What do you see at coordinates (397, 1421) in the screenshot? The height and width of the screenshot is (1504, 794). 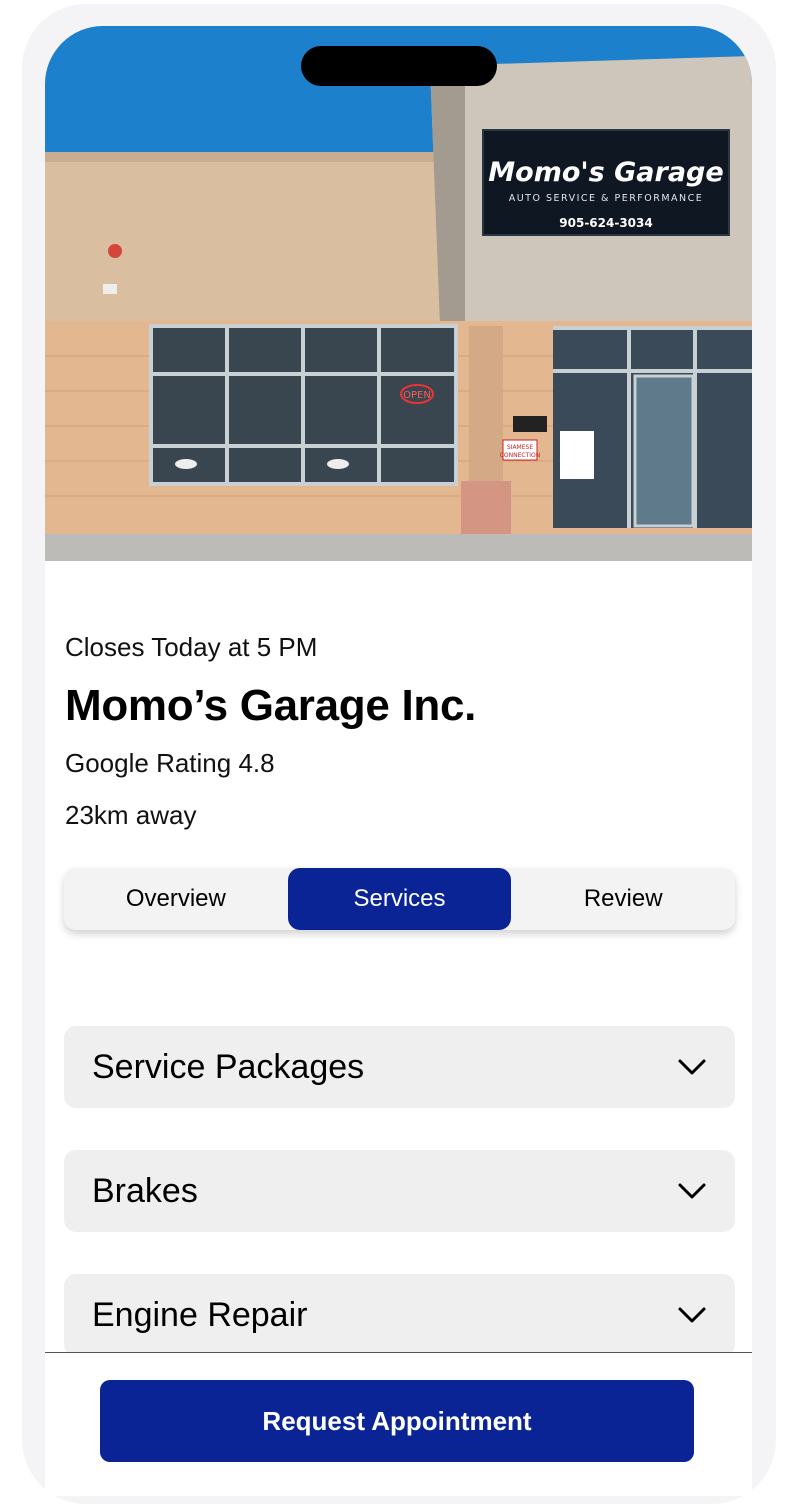 I see `request-appointment-button: Request Appointment` at bounding box center [397, 1421].